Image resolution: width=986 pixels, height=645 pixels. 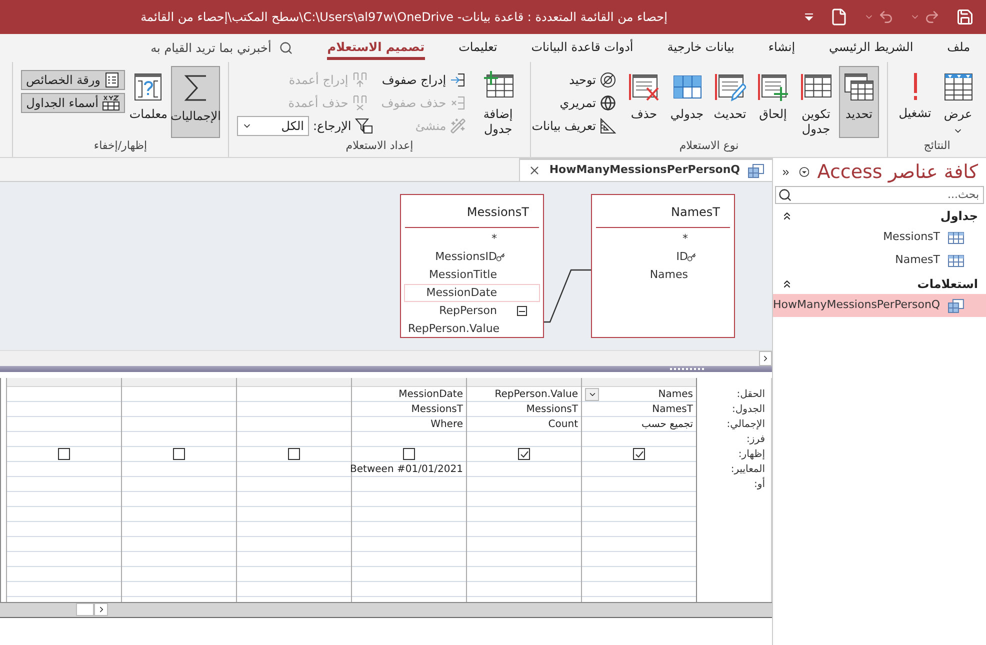 I want to click on undo-icon, so click(x=886, y=17).